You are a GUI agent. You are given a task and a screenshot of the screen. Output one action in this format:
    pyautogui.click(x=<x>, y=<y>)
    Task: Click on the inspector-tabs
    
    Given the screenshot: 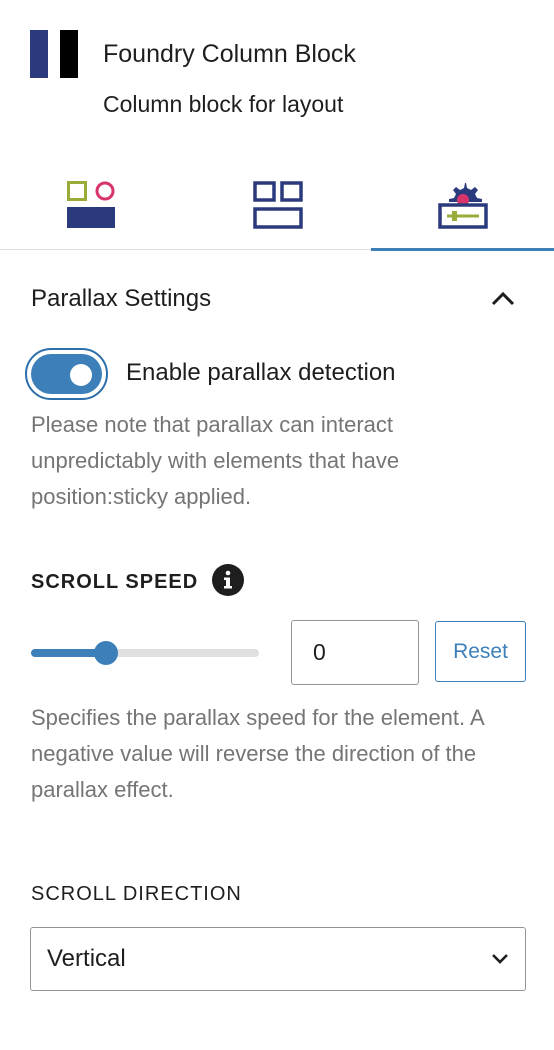 What is the action you would take?
    pyautogui.click(x=277, y=205)
    